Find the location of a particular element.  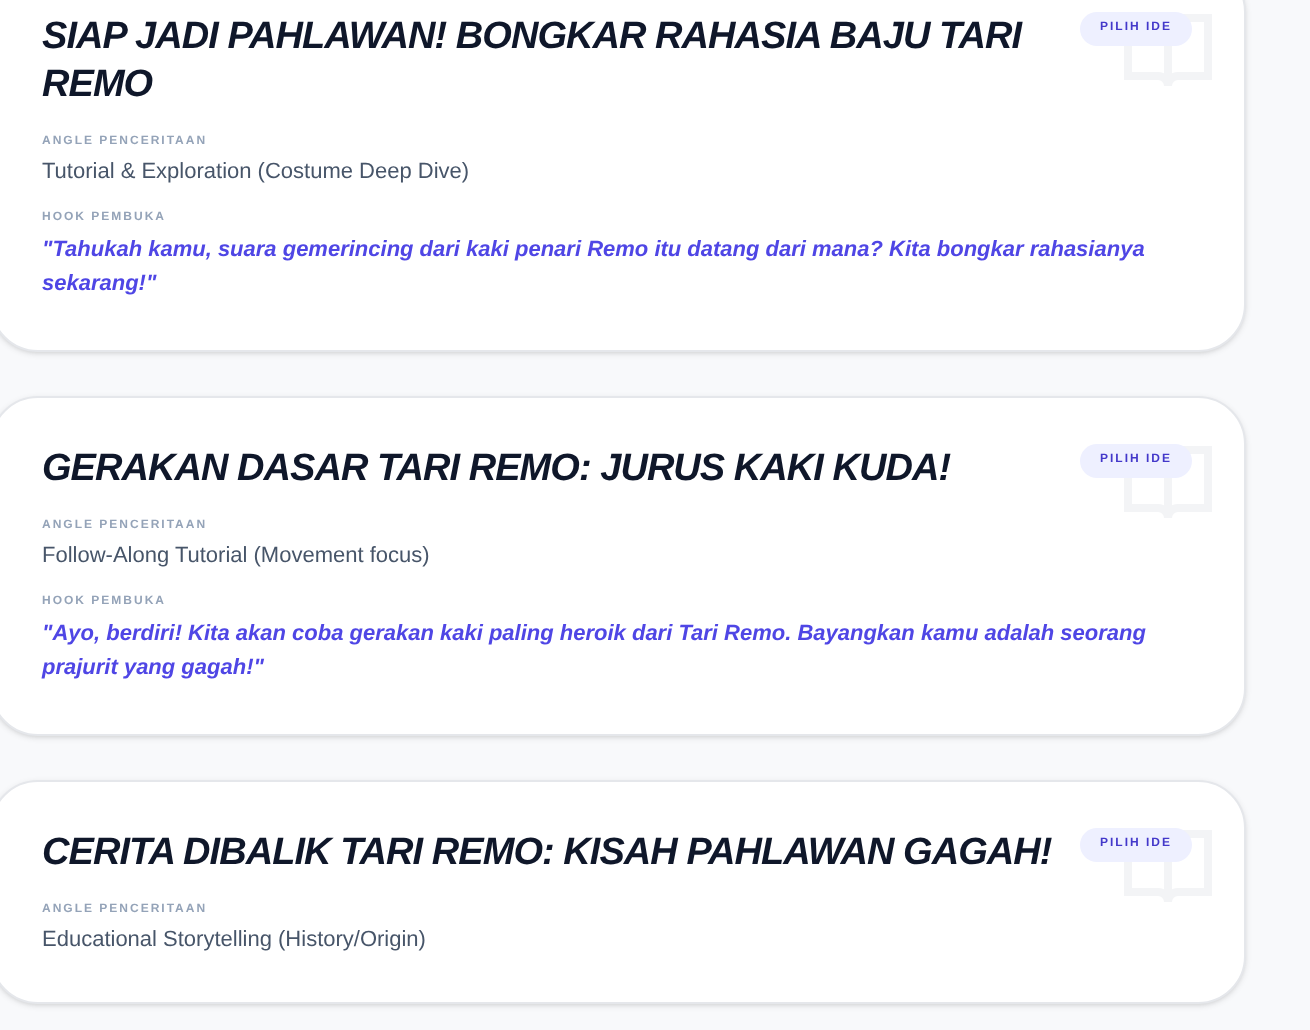

angle-text: Follow-Along Tutorial (Movement focus) is located at coordinates (237, 556).